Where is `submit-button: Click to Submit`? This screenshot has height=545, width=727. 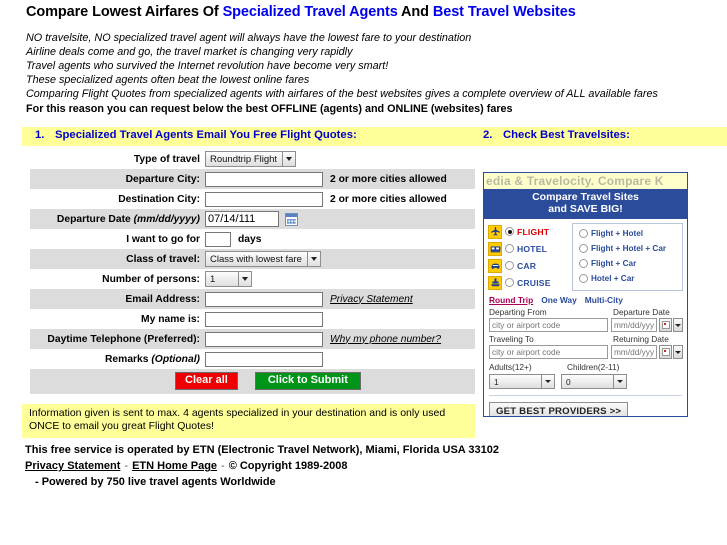
submit-button: Click to Submit is located at coordinates (307, 381).